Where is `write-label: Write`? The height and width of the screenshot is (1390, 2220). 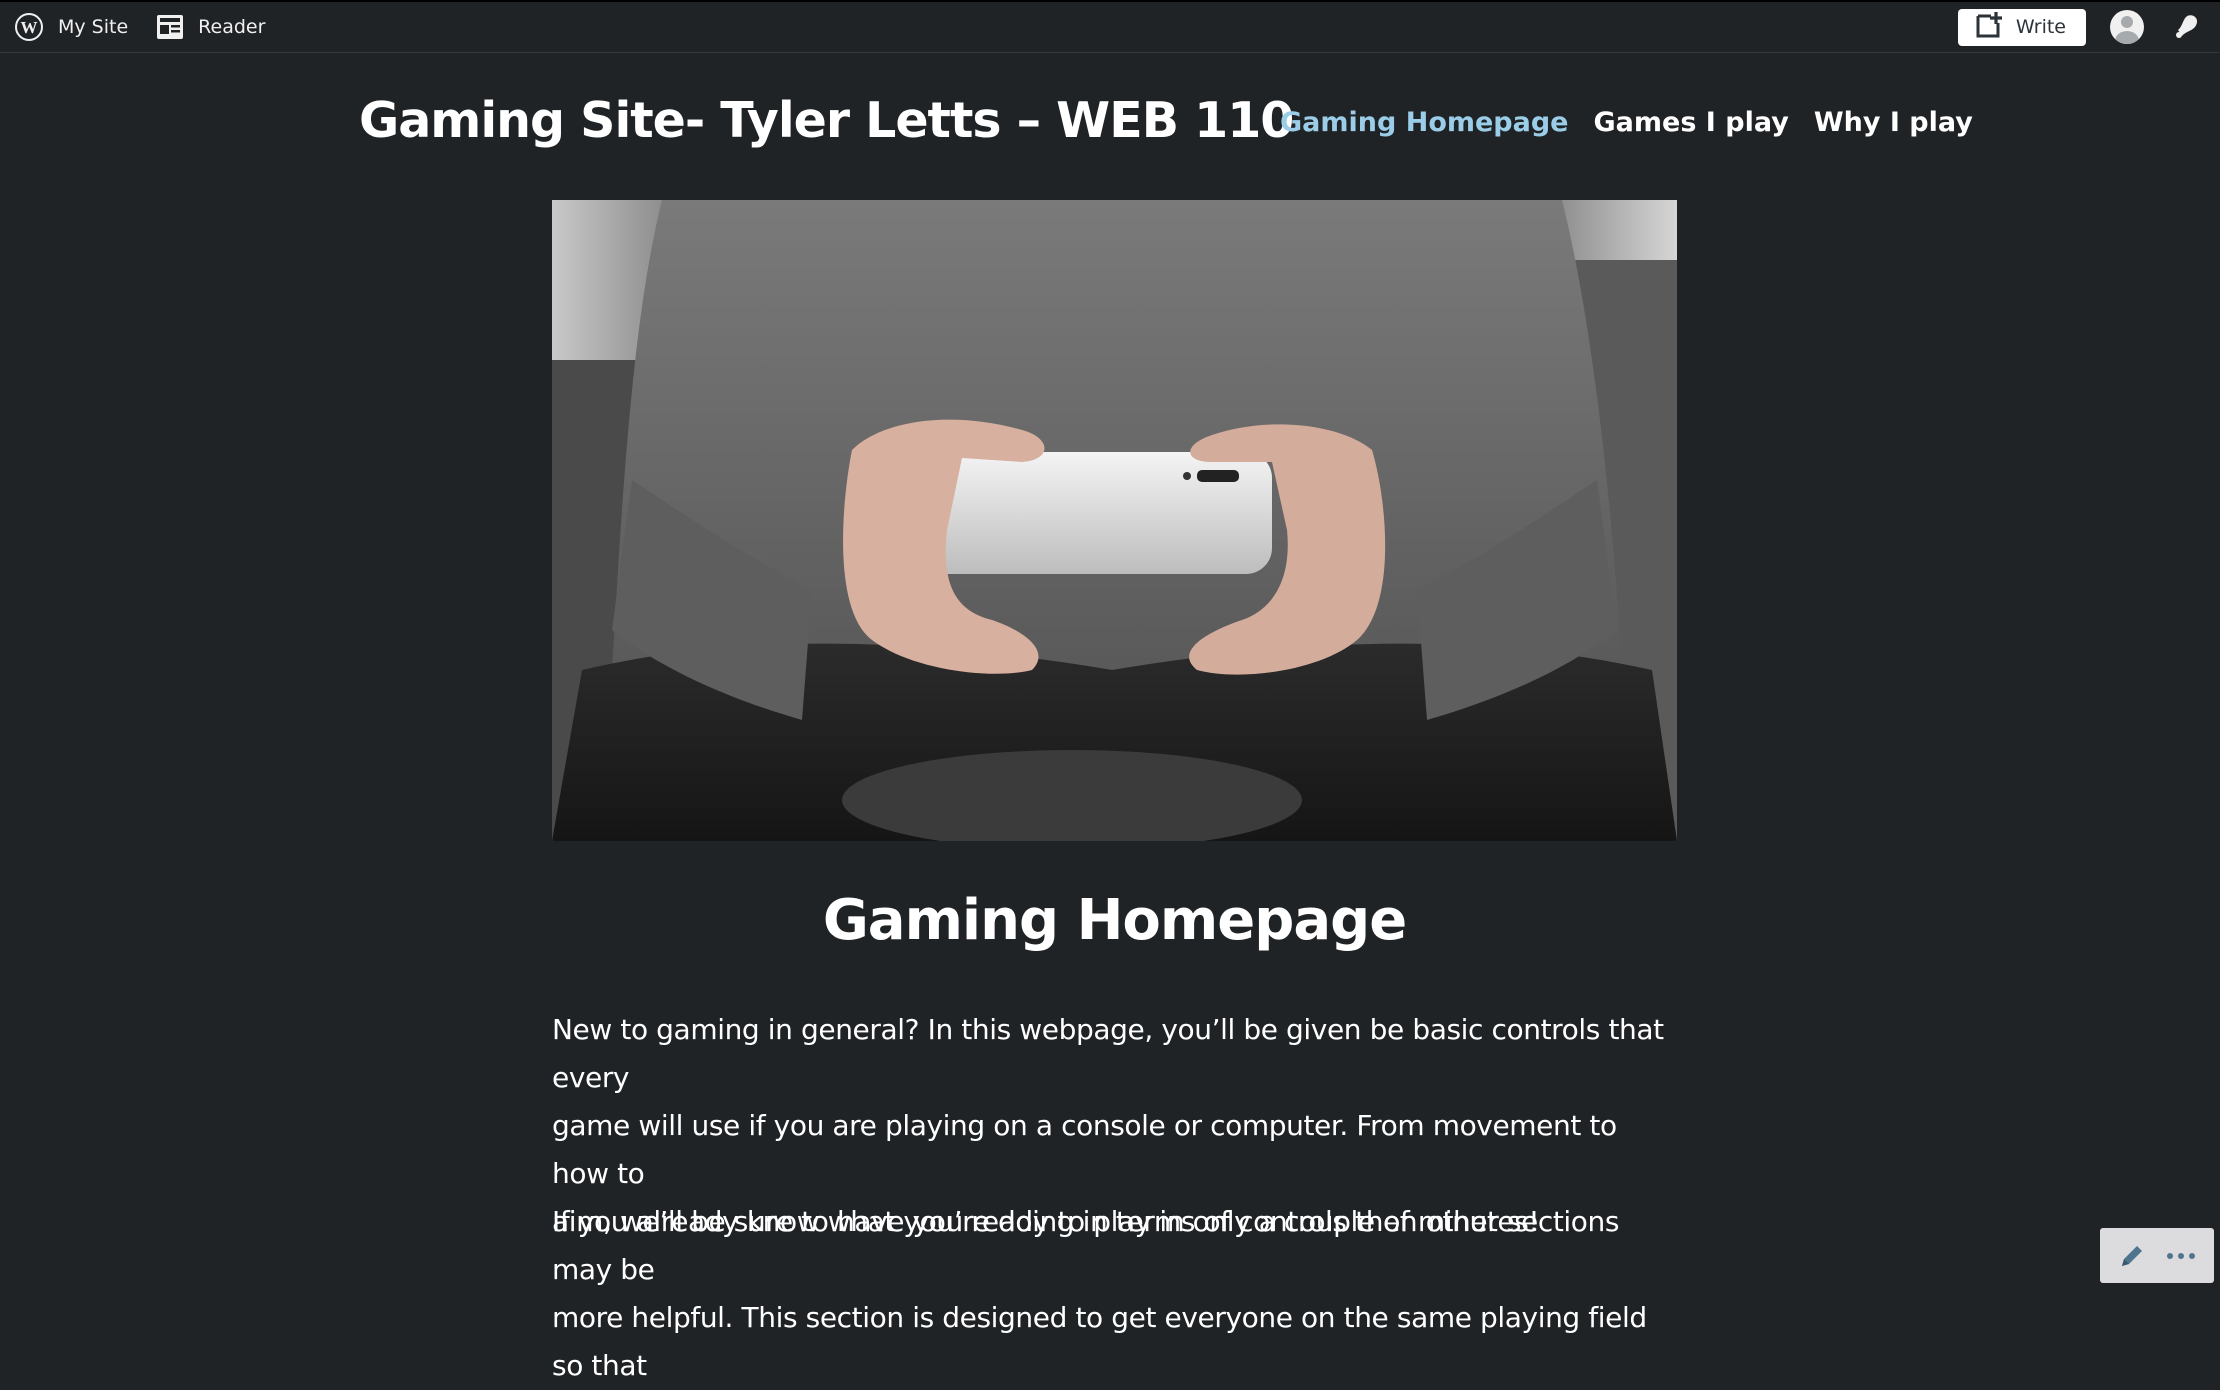 write-label: Write is located at coordinates (2040, 27).